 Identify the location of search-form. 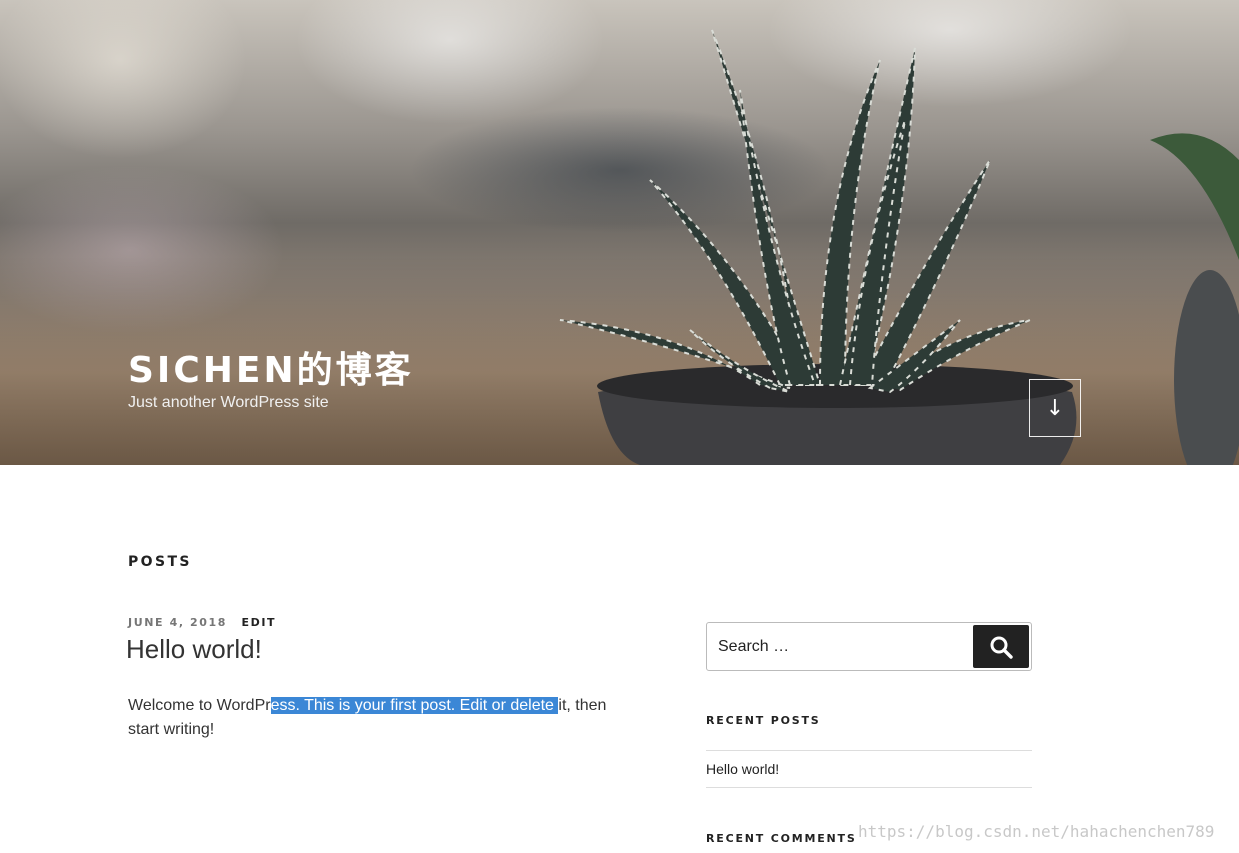
(869, 646).